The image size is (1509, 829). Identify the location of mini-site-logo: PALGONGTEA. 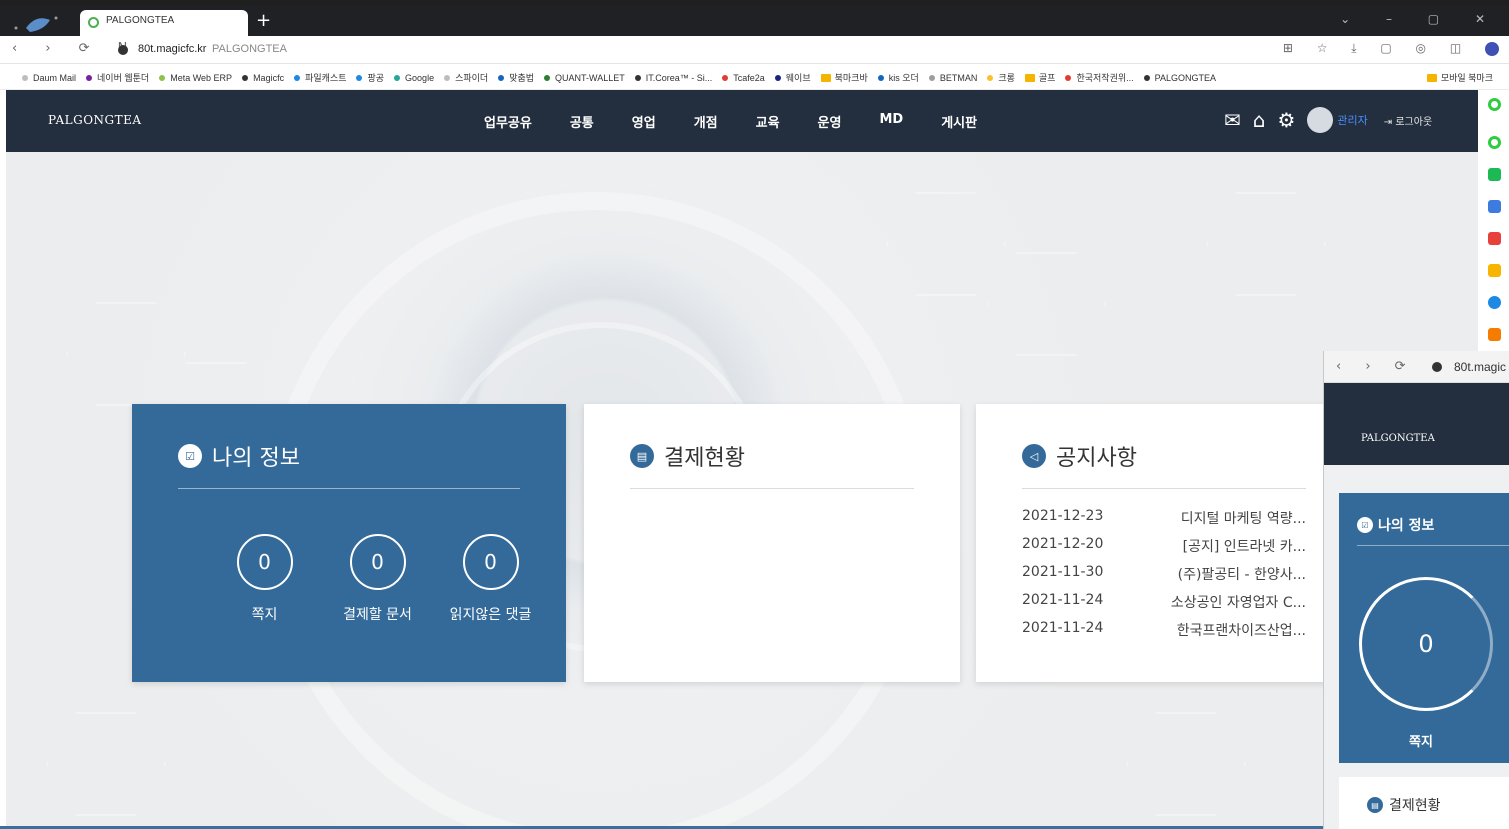
(1398, 438).